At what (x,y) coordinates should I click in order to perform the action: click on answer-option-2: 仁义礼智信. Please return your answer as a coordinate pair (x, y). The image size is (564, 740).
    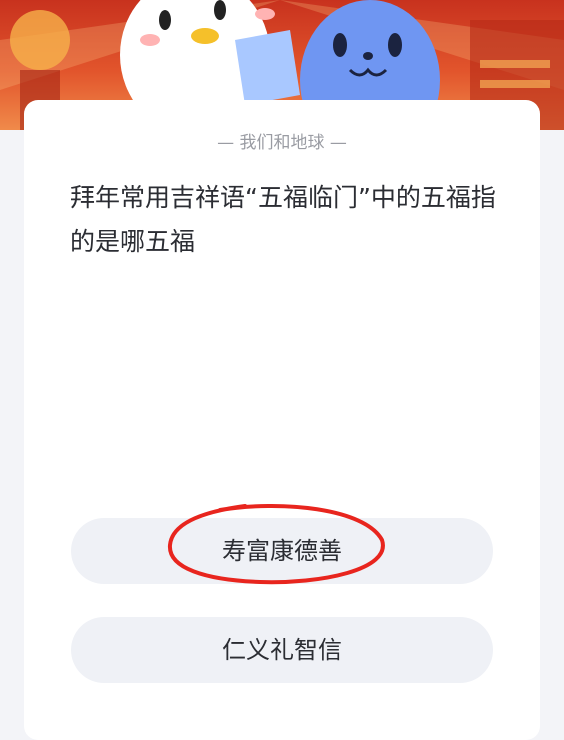
    Looking at the image, I should click on (282, 650).